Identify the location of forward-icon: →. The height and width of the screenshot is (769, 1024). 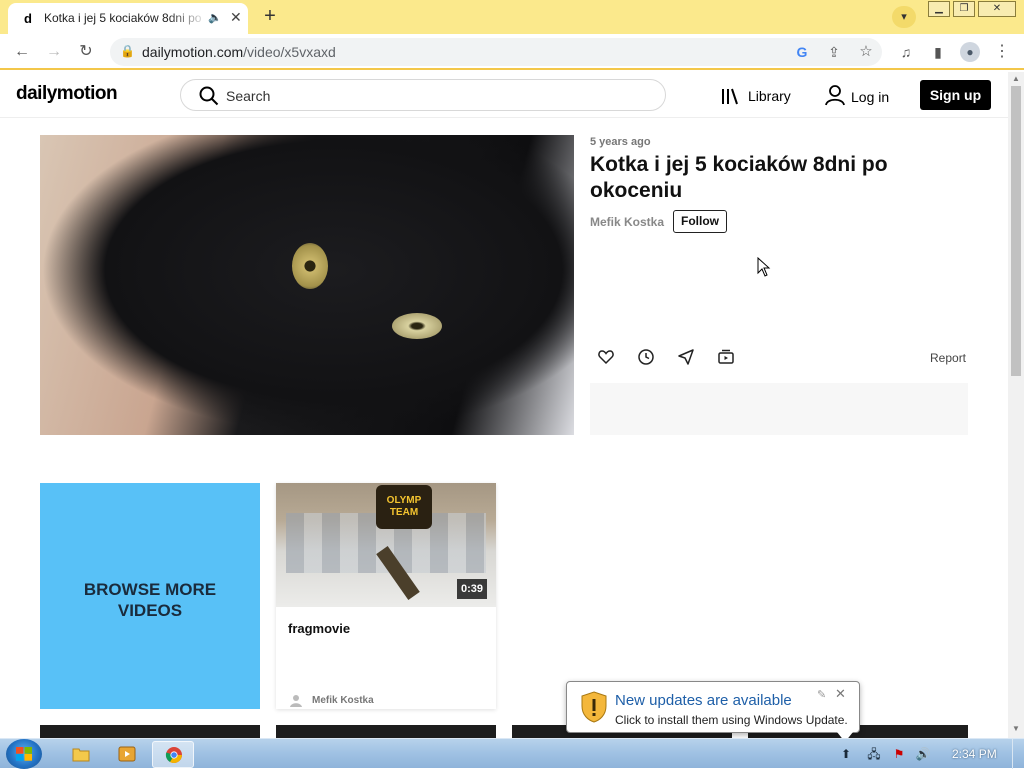
(54, 52).